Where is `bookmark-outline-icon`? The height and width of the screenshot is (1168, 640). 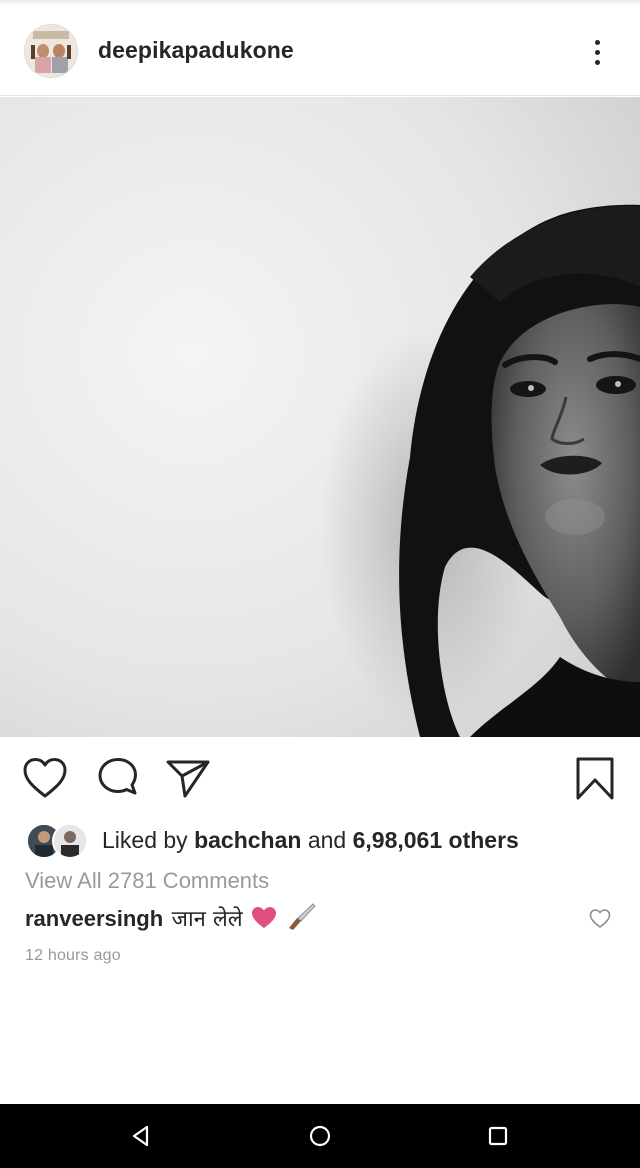 bookmark-outline-icon is located at coordinates (595, 778).